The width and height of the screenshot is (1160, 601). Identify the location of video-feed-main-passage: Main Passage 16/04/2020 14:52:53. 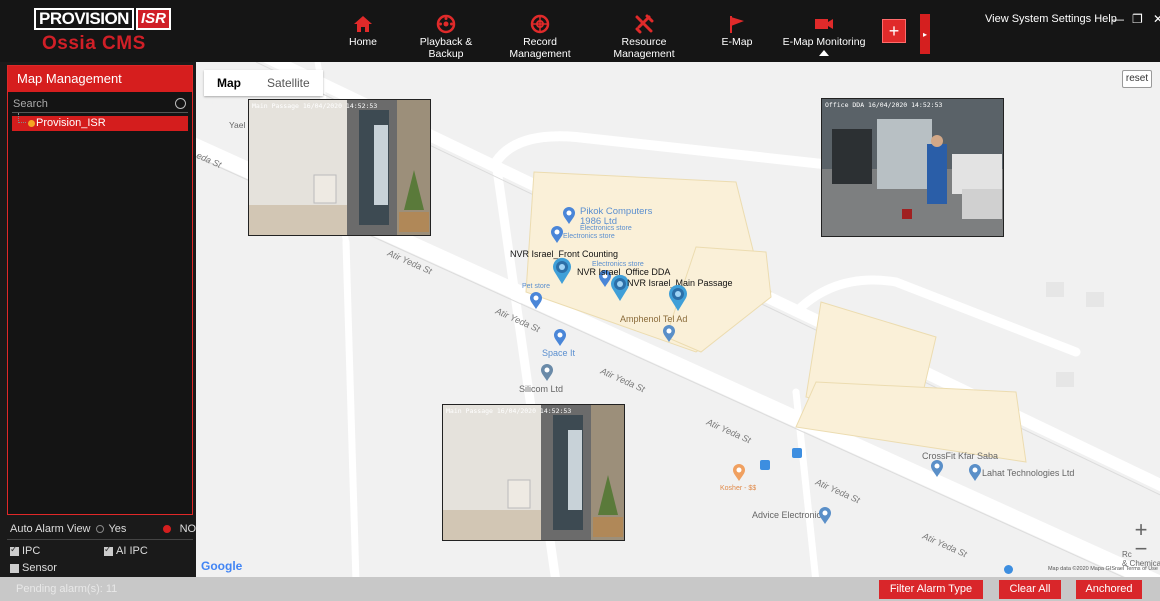
(339, 167).